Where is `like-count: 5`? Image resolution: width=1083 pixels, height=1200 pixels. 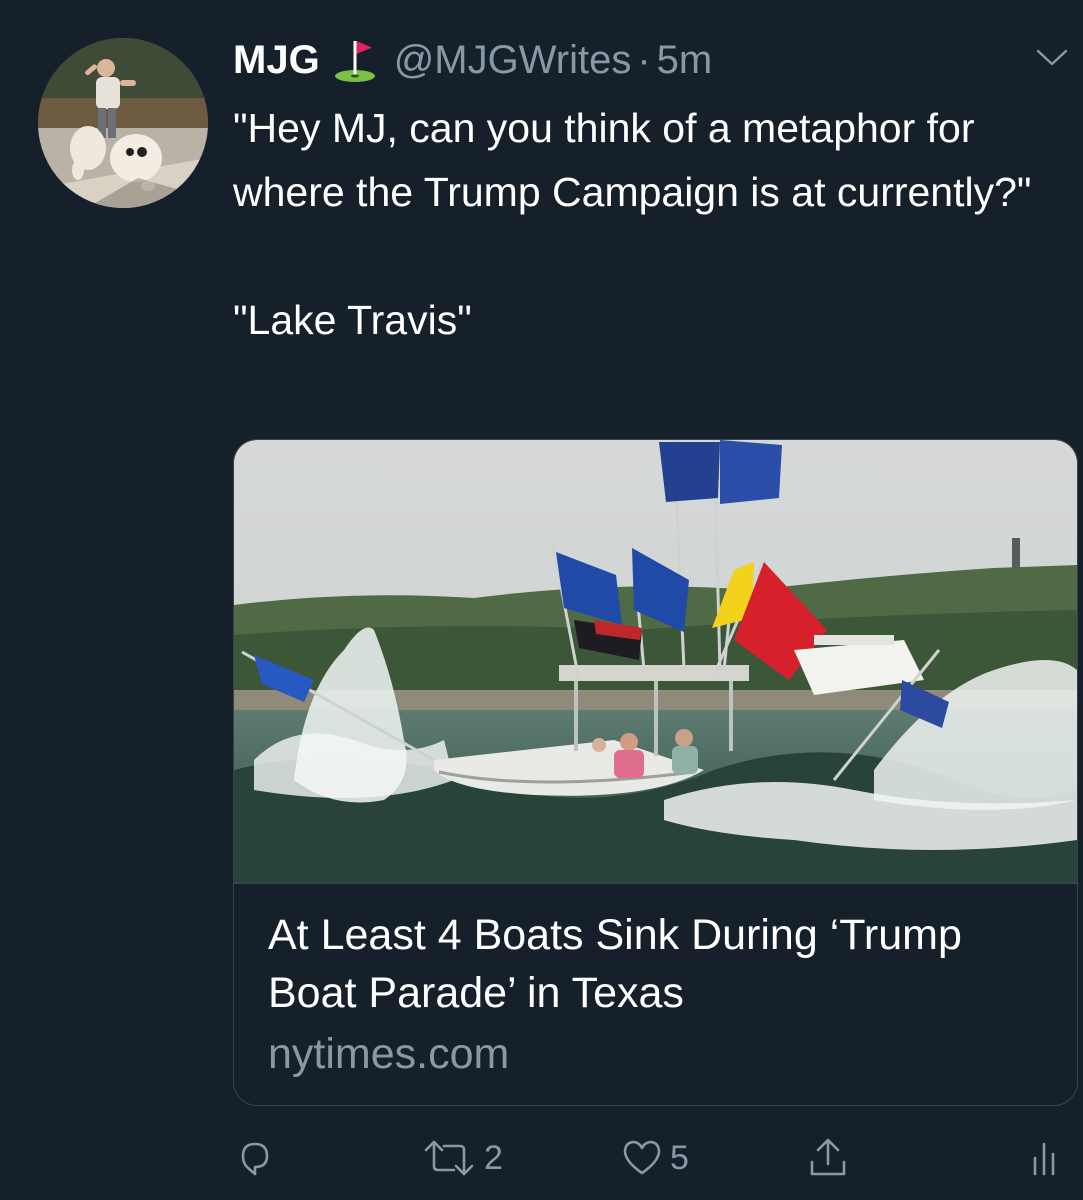 like-count: 5 is located at coordinates (679, 1157).